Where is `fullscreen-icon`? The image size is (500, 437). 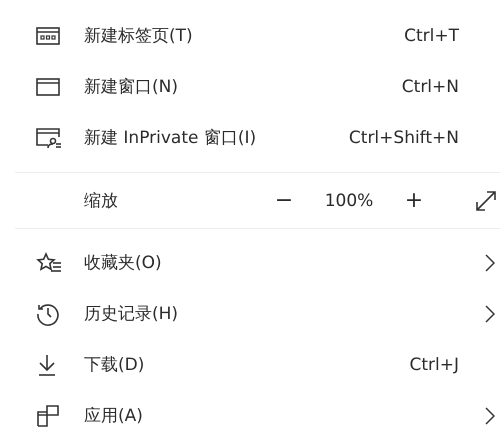
fullscreen-icon is located at coordinates (486, 200).